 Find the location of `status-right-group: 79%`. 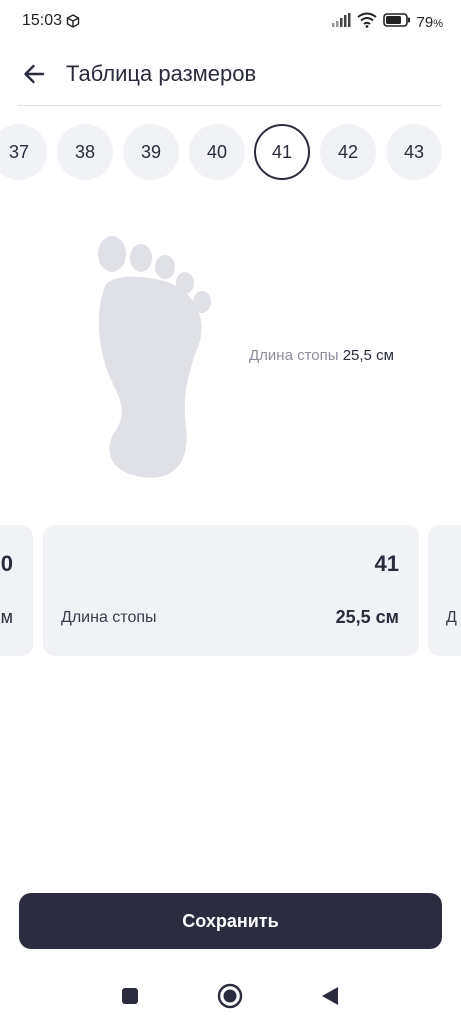

status-right-group: 79% is located at coordinates (387, 22).